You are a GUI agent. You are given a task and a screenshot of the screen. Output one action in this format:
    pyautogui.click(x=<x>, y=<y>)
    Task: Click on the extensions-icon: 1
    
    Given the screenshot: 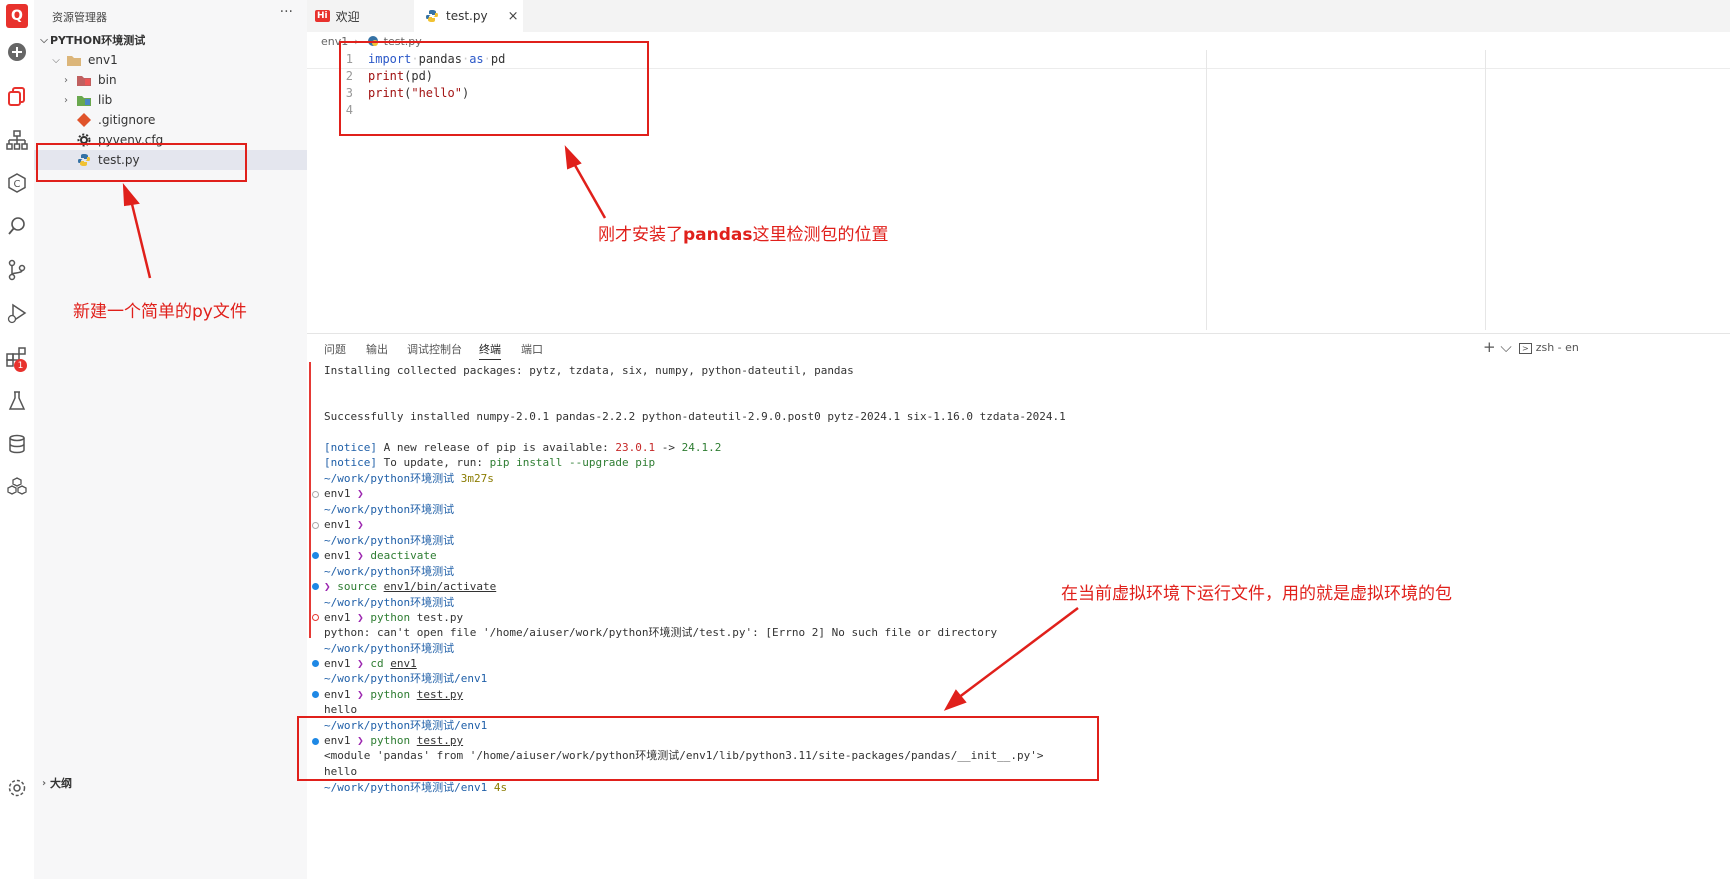 What is the action you would take?
    pyautogui.click(x=17, y=358)
    